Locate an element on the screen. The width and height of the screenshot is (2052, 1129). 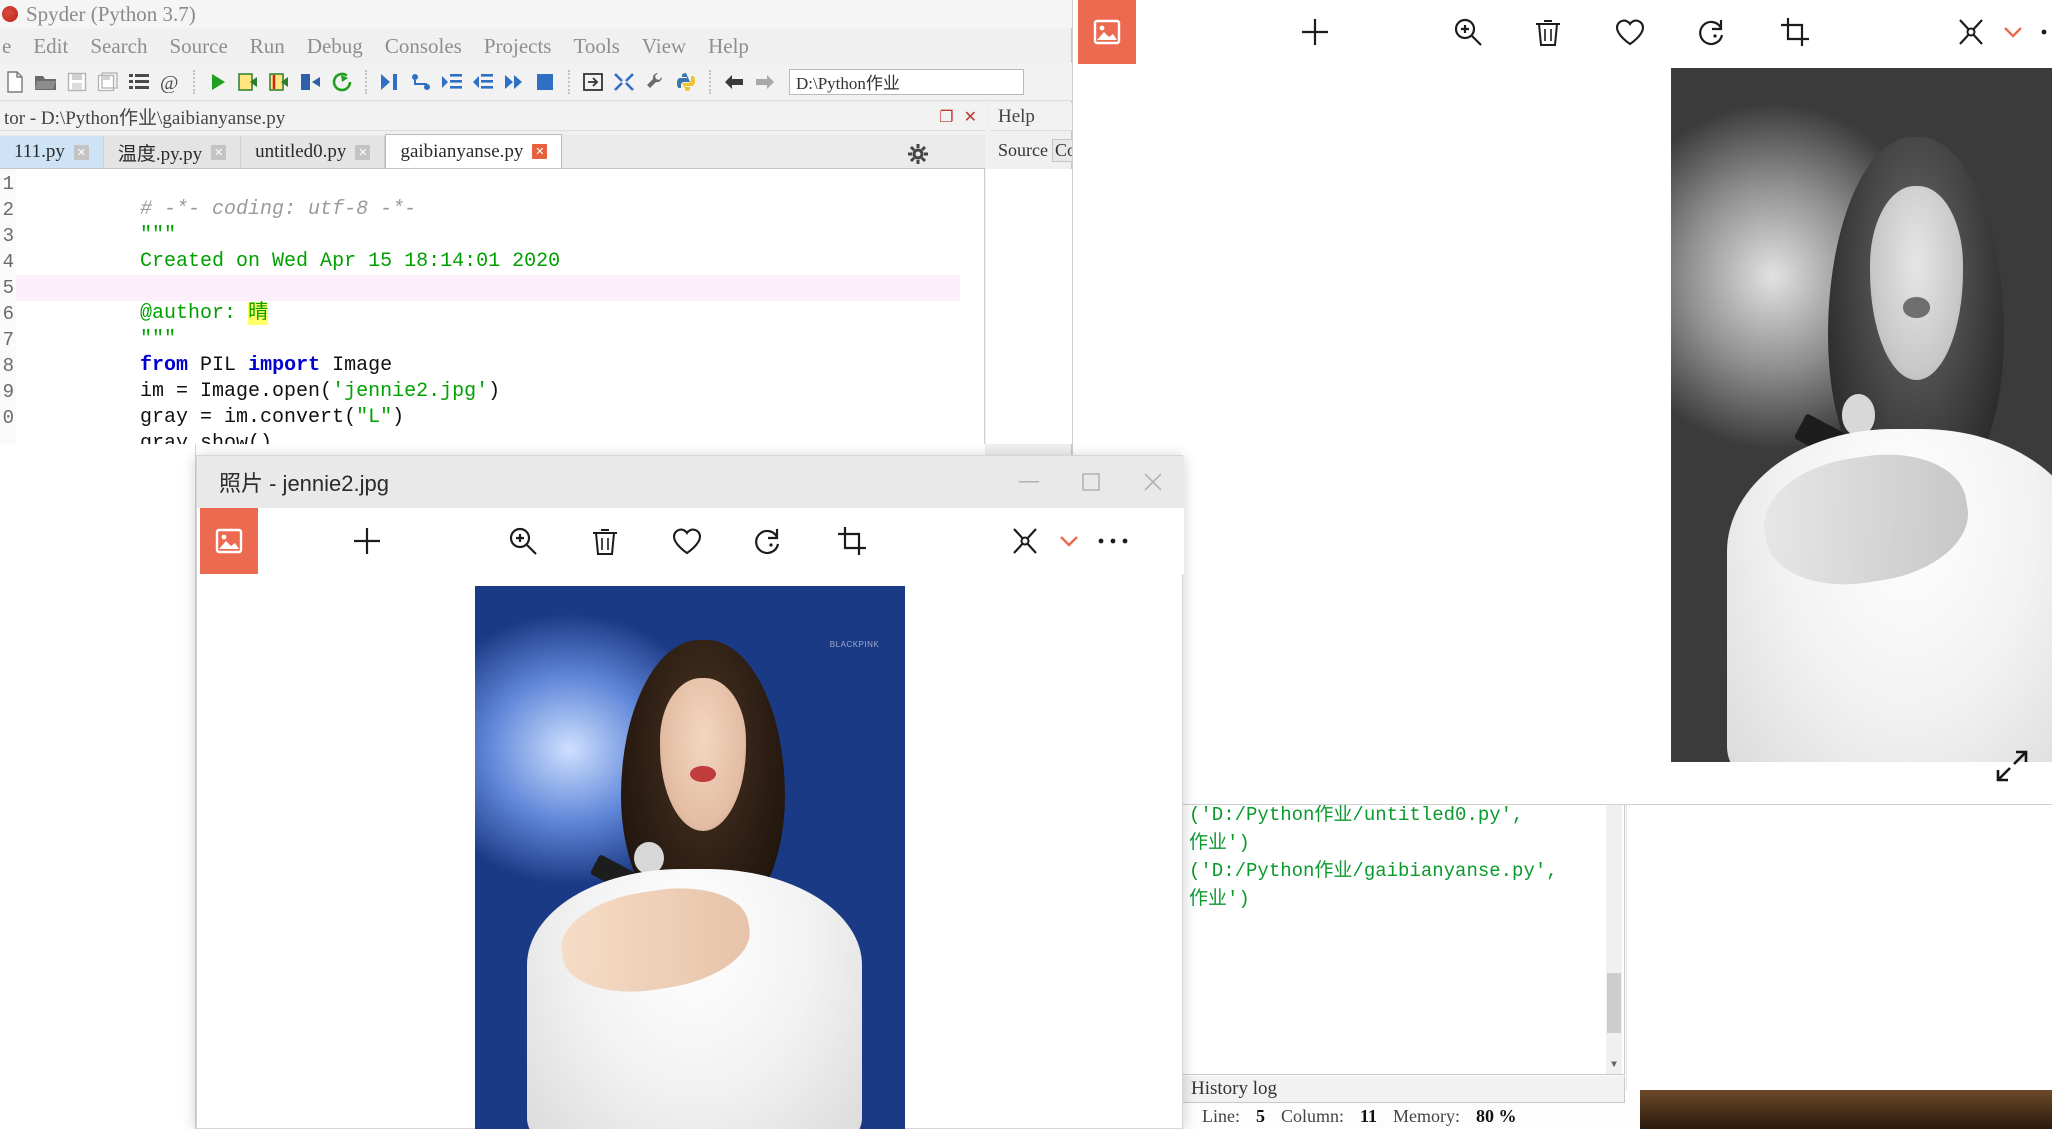
step-return-icon is located at coordinates (483, 82).